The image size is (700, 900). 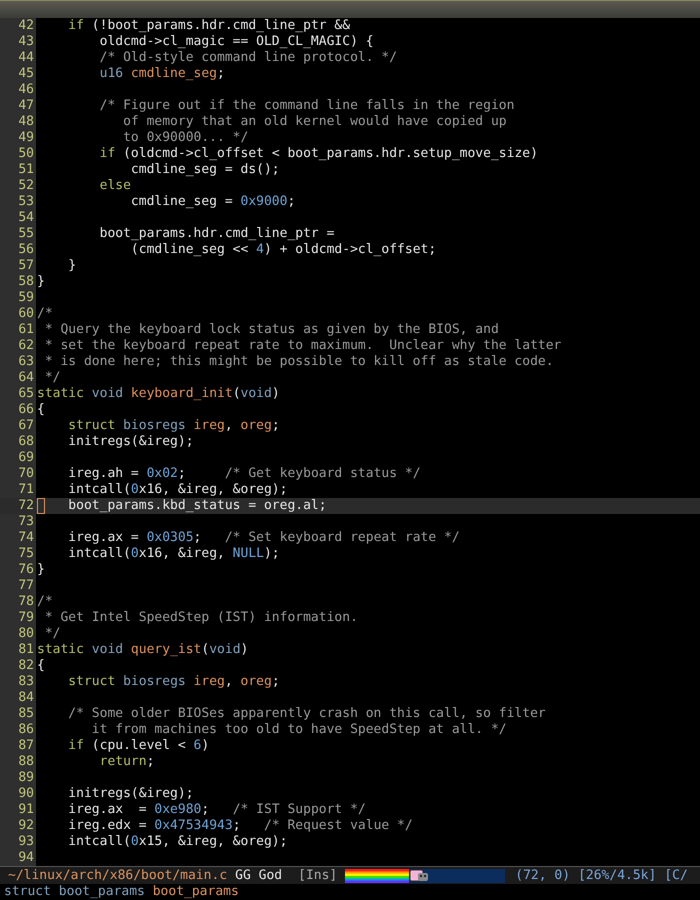 What do you see at coordinates (205, 169) in the screenshot?
I see `code-line: cmdline_seg = ds();` at bounding box center [205, 169].